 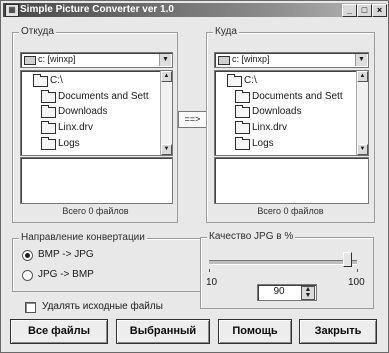 I want to click on help-button: Помощь, so click(x=255, y=331).